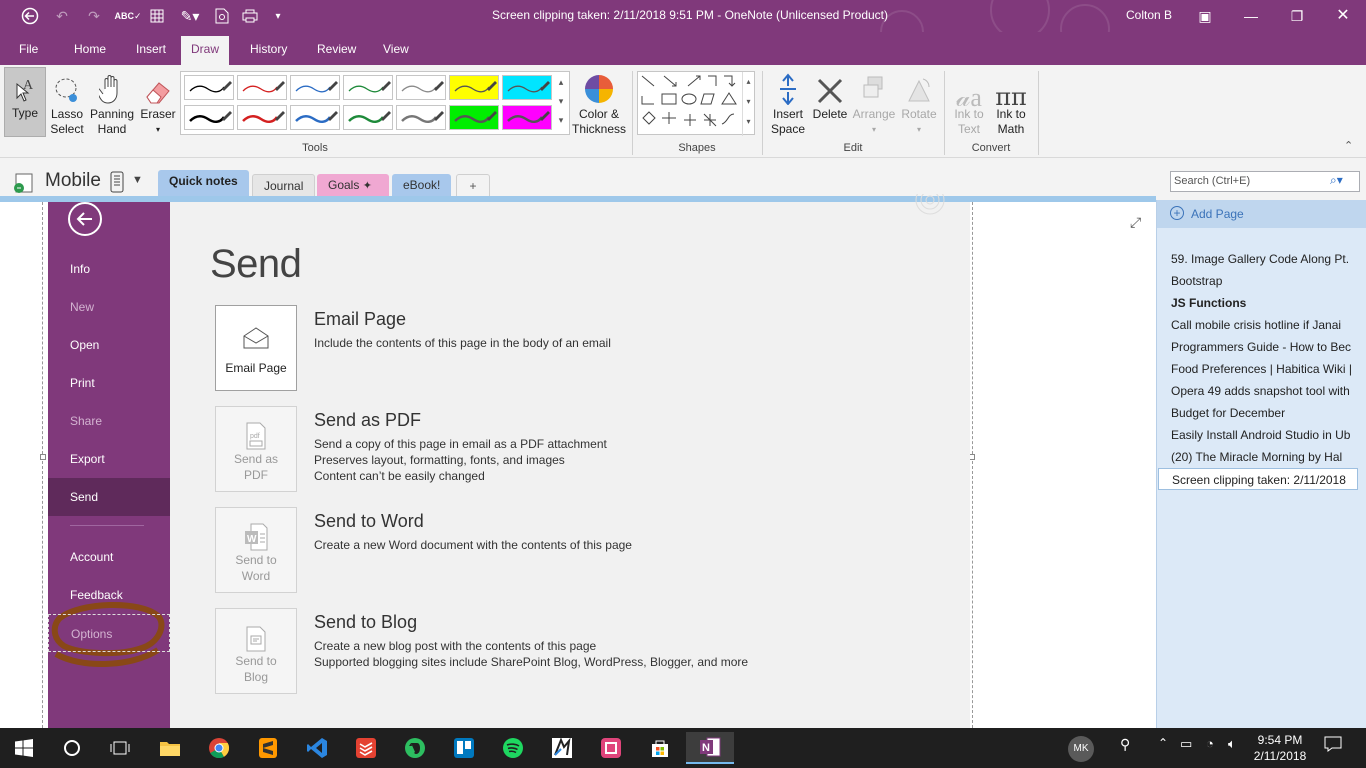 The image size is (1366, 768). I want to click on print-icon, so click(250, 16).